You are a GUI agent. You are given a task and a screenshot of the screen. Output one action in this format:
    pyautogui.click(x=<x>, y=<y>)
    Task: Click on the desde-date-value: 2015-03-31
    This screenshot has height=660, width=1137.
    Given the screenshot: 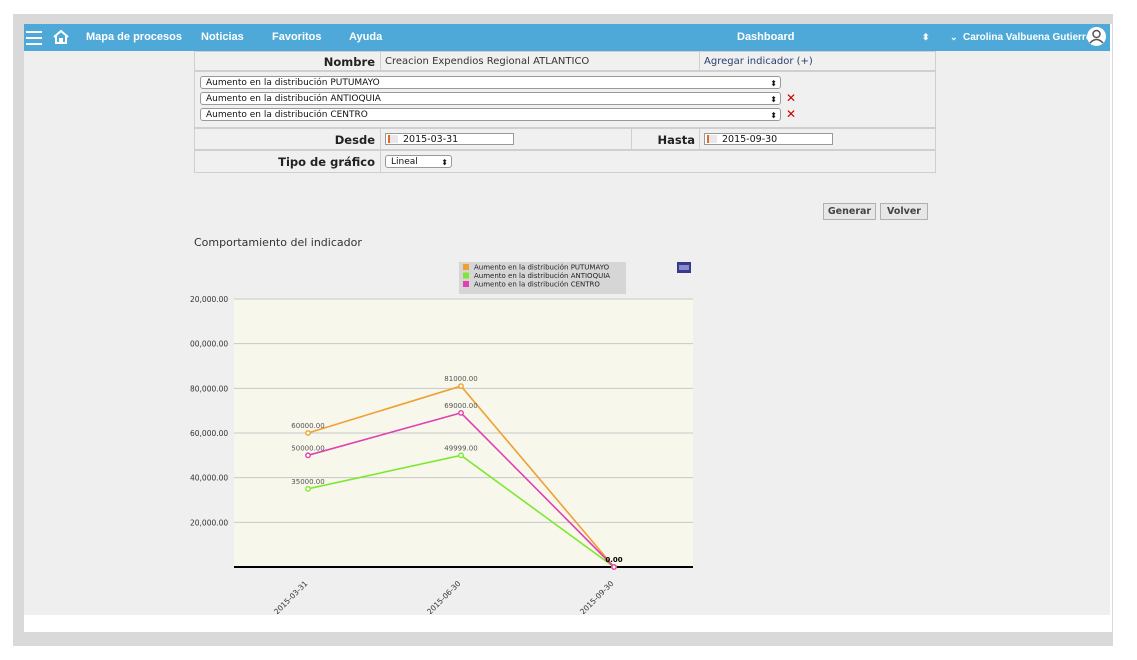 What is the action you would take?
    pyautogui.click(x=431, y=139)
    